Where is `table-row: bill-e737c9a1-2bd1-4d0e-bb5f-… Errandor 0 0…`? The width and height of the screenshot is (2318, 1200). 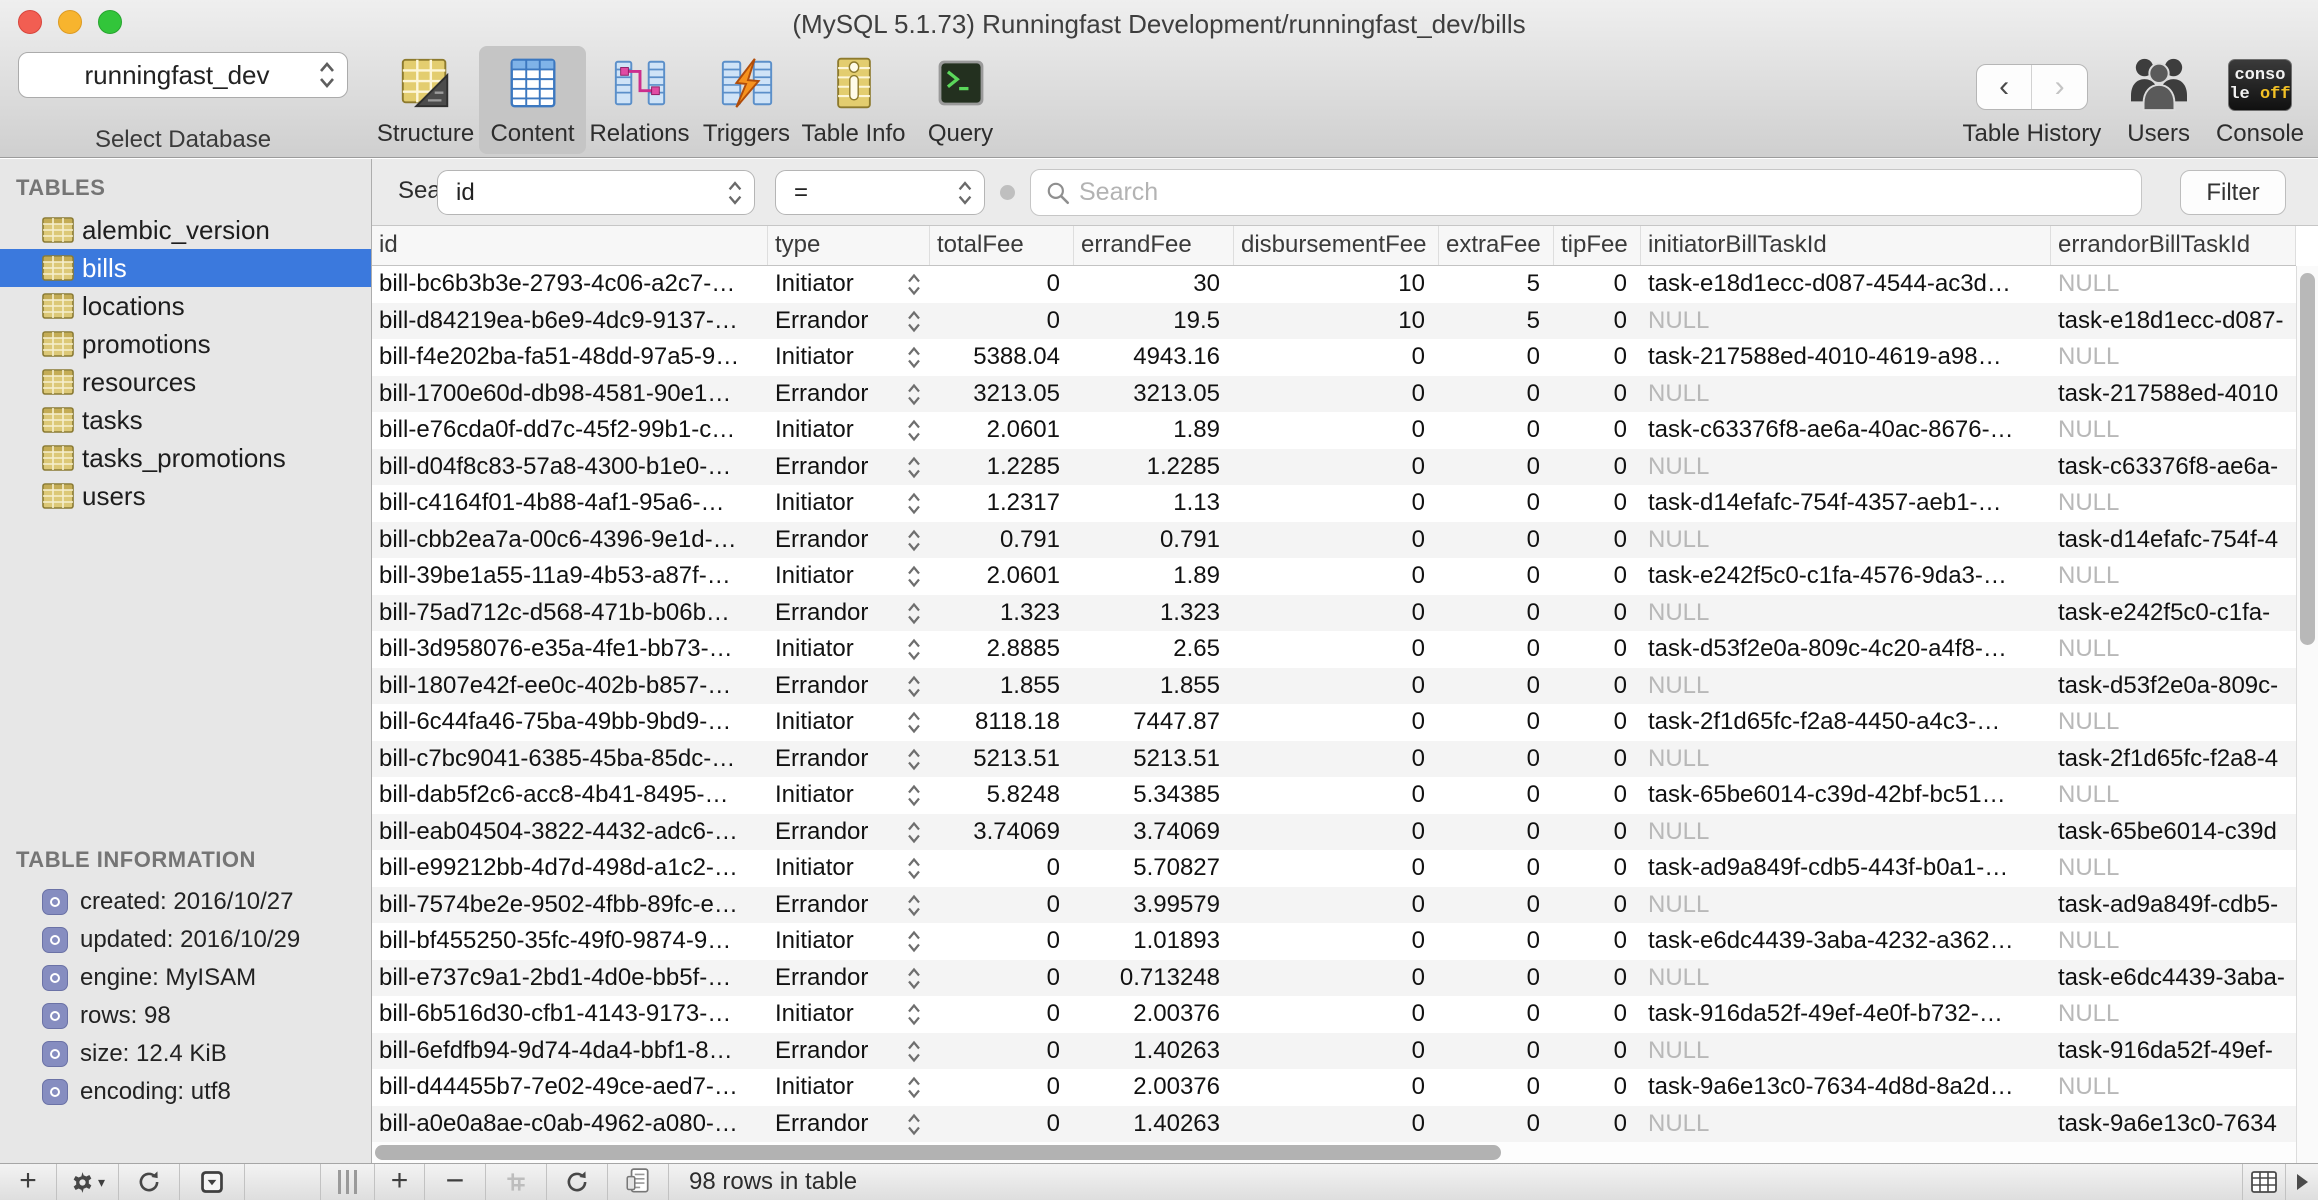
table-row: bill-e737c9a1-2bd1-4d0e-bb5f-… Errandor 0 0… is located at coordinates (1334, 978).